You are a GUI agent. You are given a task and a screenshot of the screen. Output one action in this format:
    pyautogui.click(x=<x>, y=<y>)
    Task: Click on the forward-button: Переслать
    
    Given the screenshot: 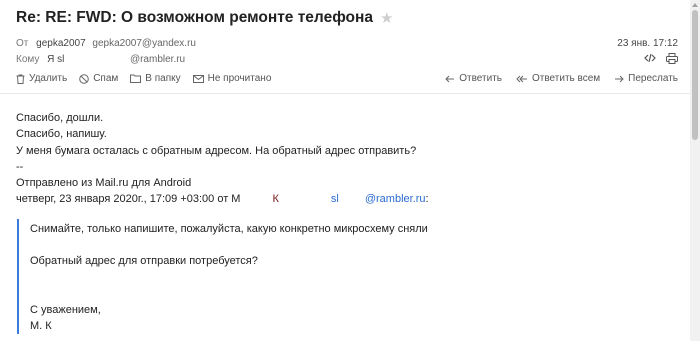 What is the action you would take?
    pyautogui.click(x=646, y=78)
    